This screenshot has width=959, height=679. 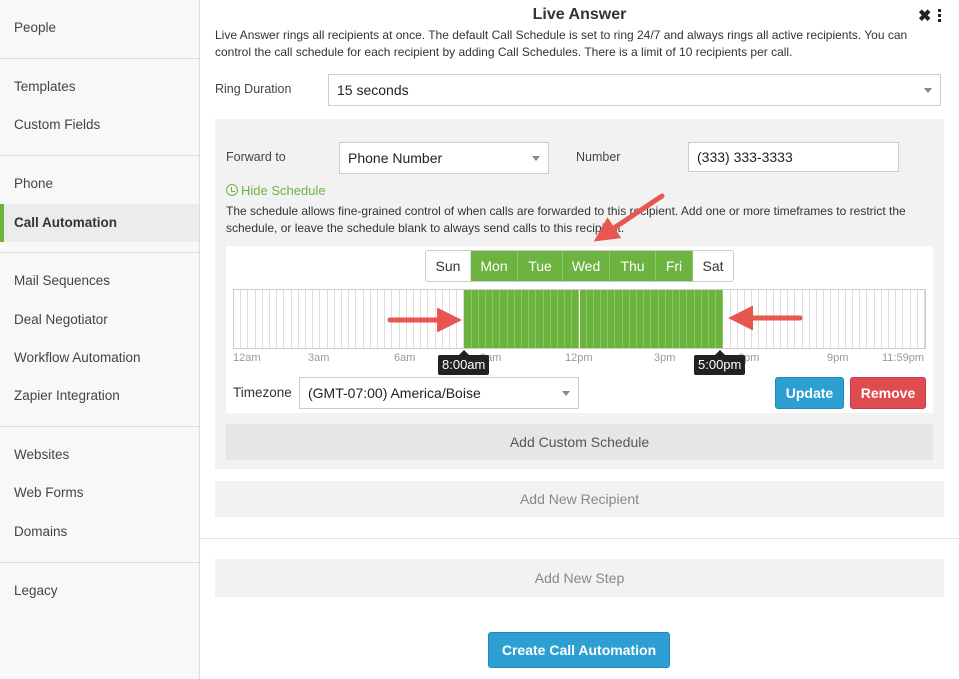 What do you see at coordinates (809, 393) in the screenshot?
I see `update-button: Update` at bounding box center [809, 393].